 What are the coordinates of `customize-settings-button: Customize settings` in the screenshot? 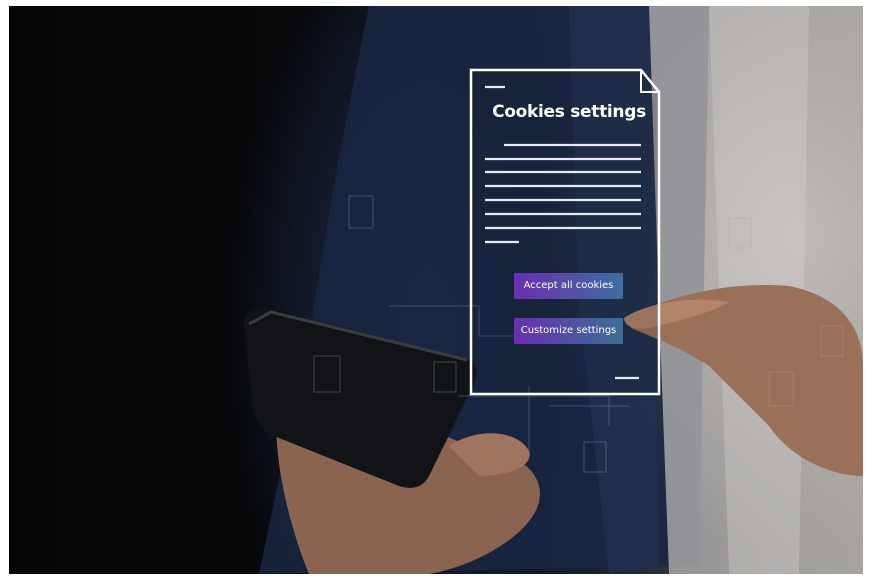 It's located at (568, 331).